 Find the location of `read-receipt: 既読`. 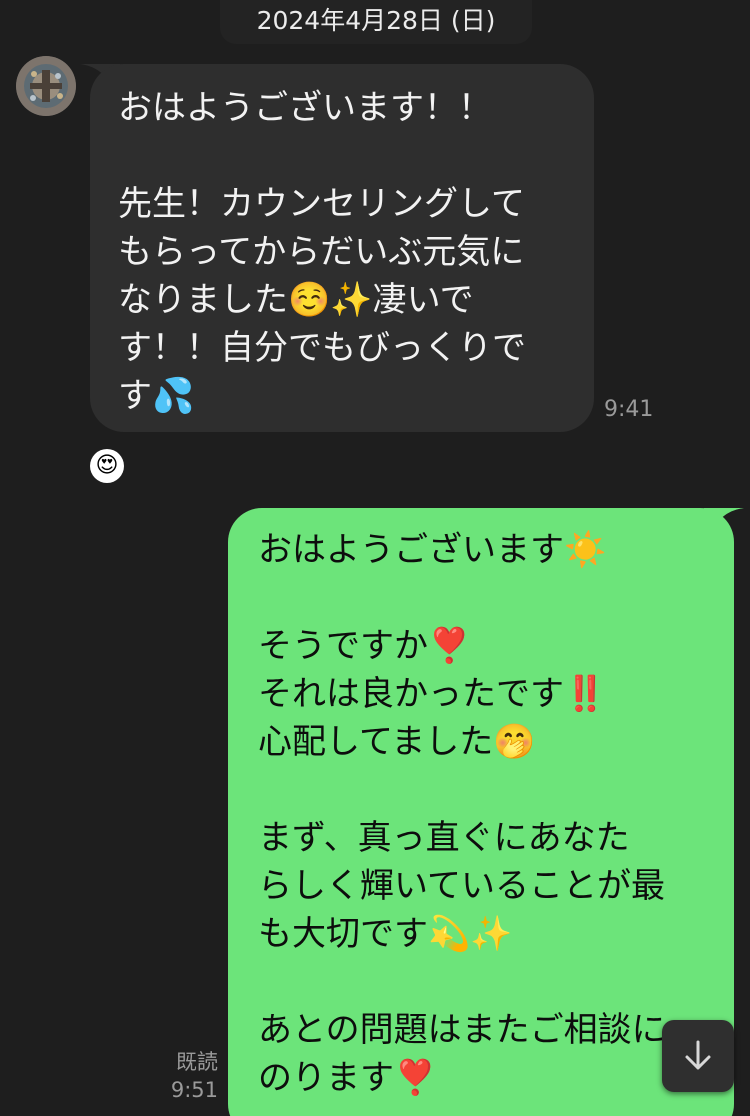

read-receipt: 既読 is located at coordinates (197, 1062).